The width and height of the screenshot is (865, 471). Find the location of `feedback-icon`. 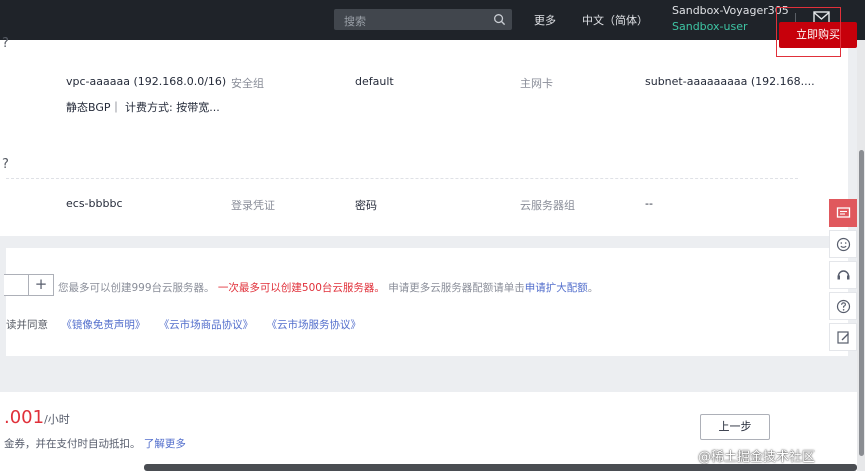

feedback-icon is located at coordinates (843, 212).